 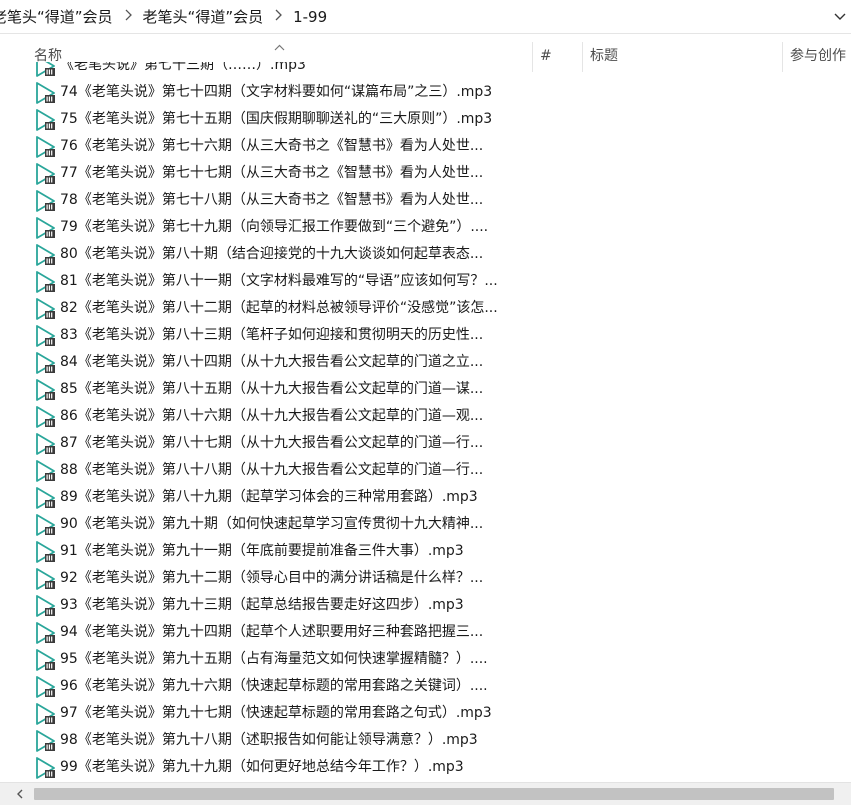 I want to click on scroll-left-icon, so click(x=20, y=794).